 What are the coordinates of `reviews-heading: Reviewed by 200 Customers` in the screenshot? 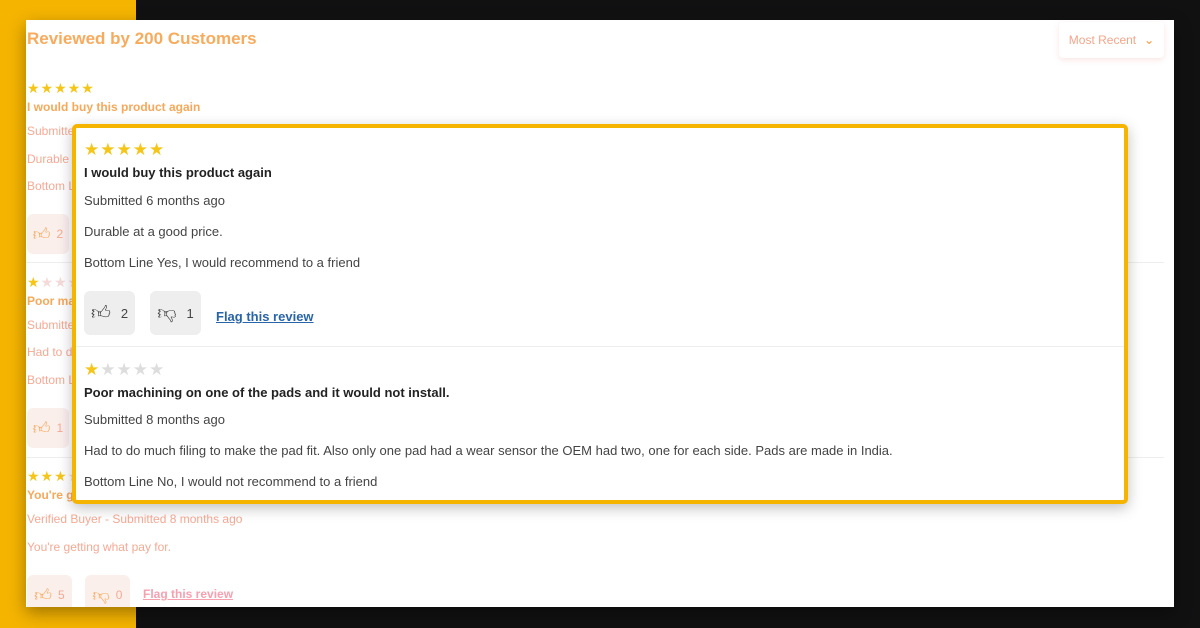 It's located at (142, 38).